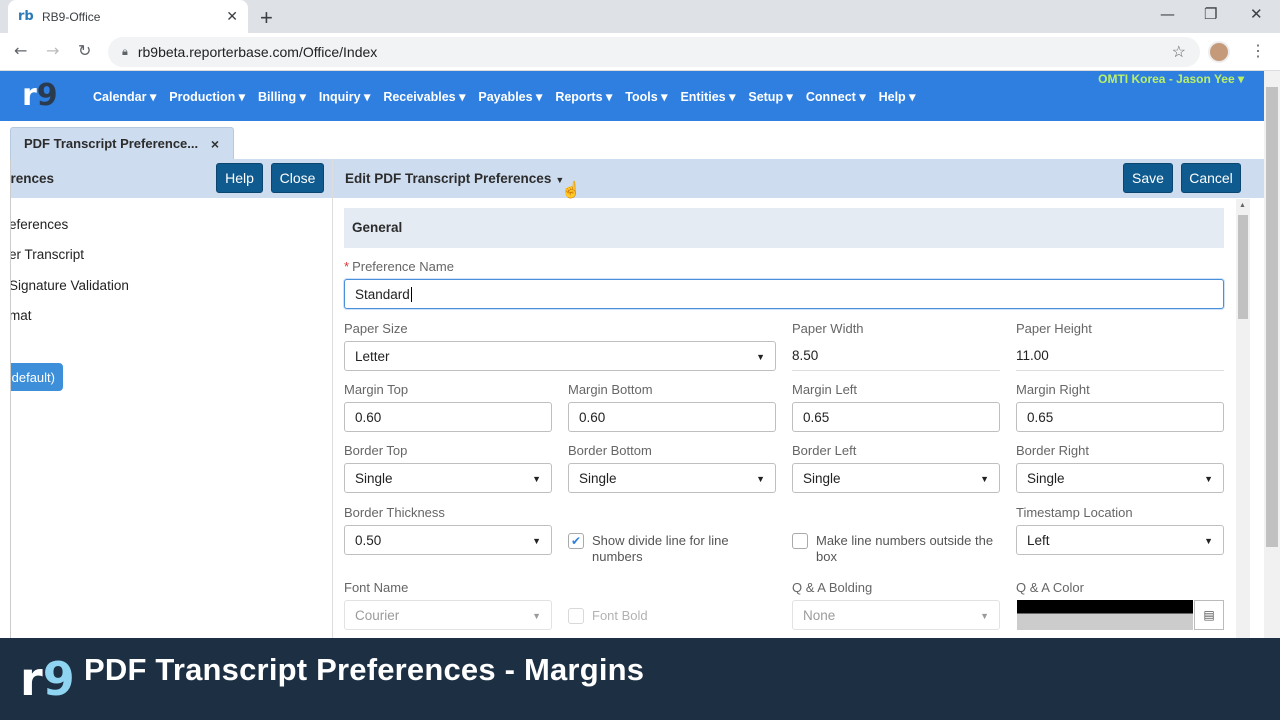 The width and height of the screenshot is (1280, 720). I want to click on browser-tab-strip: rb RB9-Office ✕ + — ❐ ✕, so click(640, 16).